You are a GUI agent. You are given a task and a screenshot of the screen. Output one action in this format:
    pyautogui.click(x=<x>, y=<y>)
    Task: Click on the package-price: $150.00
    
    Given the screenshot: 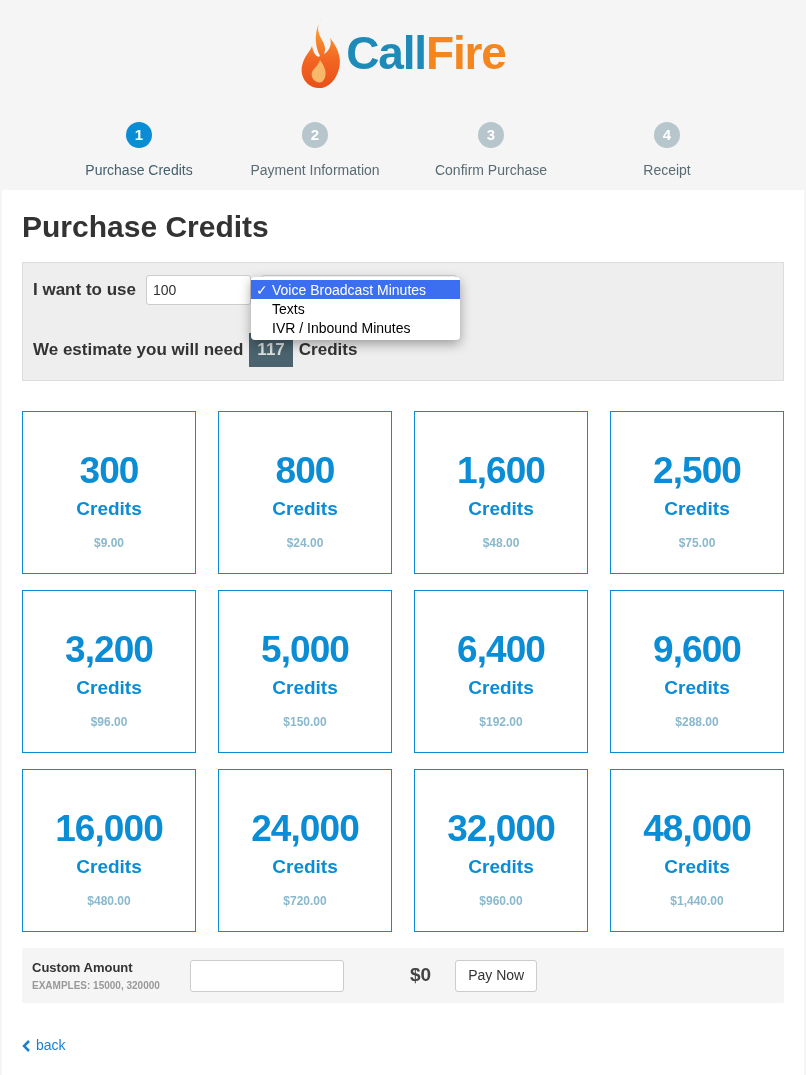 What is the action you would take?
    pyautogui.click(x=305, y=722)
    